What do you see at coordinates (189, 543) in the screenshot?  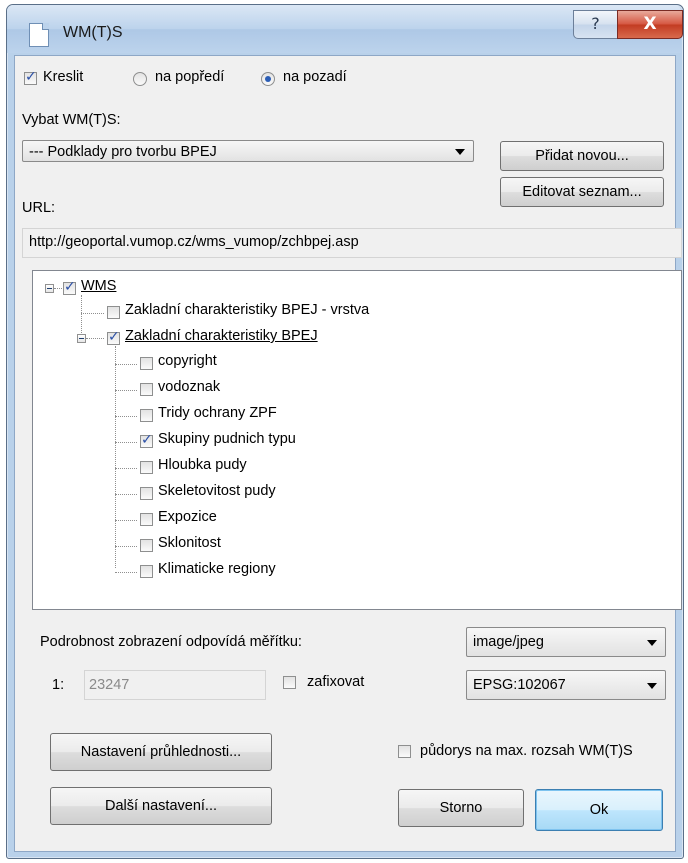 I see `tree-child-label: Sklonitost` at bounding box center [189, 543].